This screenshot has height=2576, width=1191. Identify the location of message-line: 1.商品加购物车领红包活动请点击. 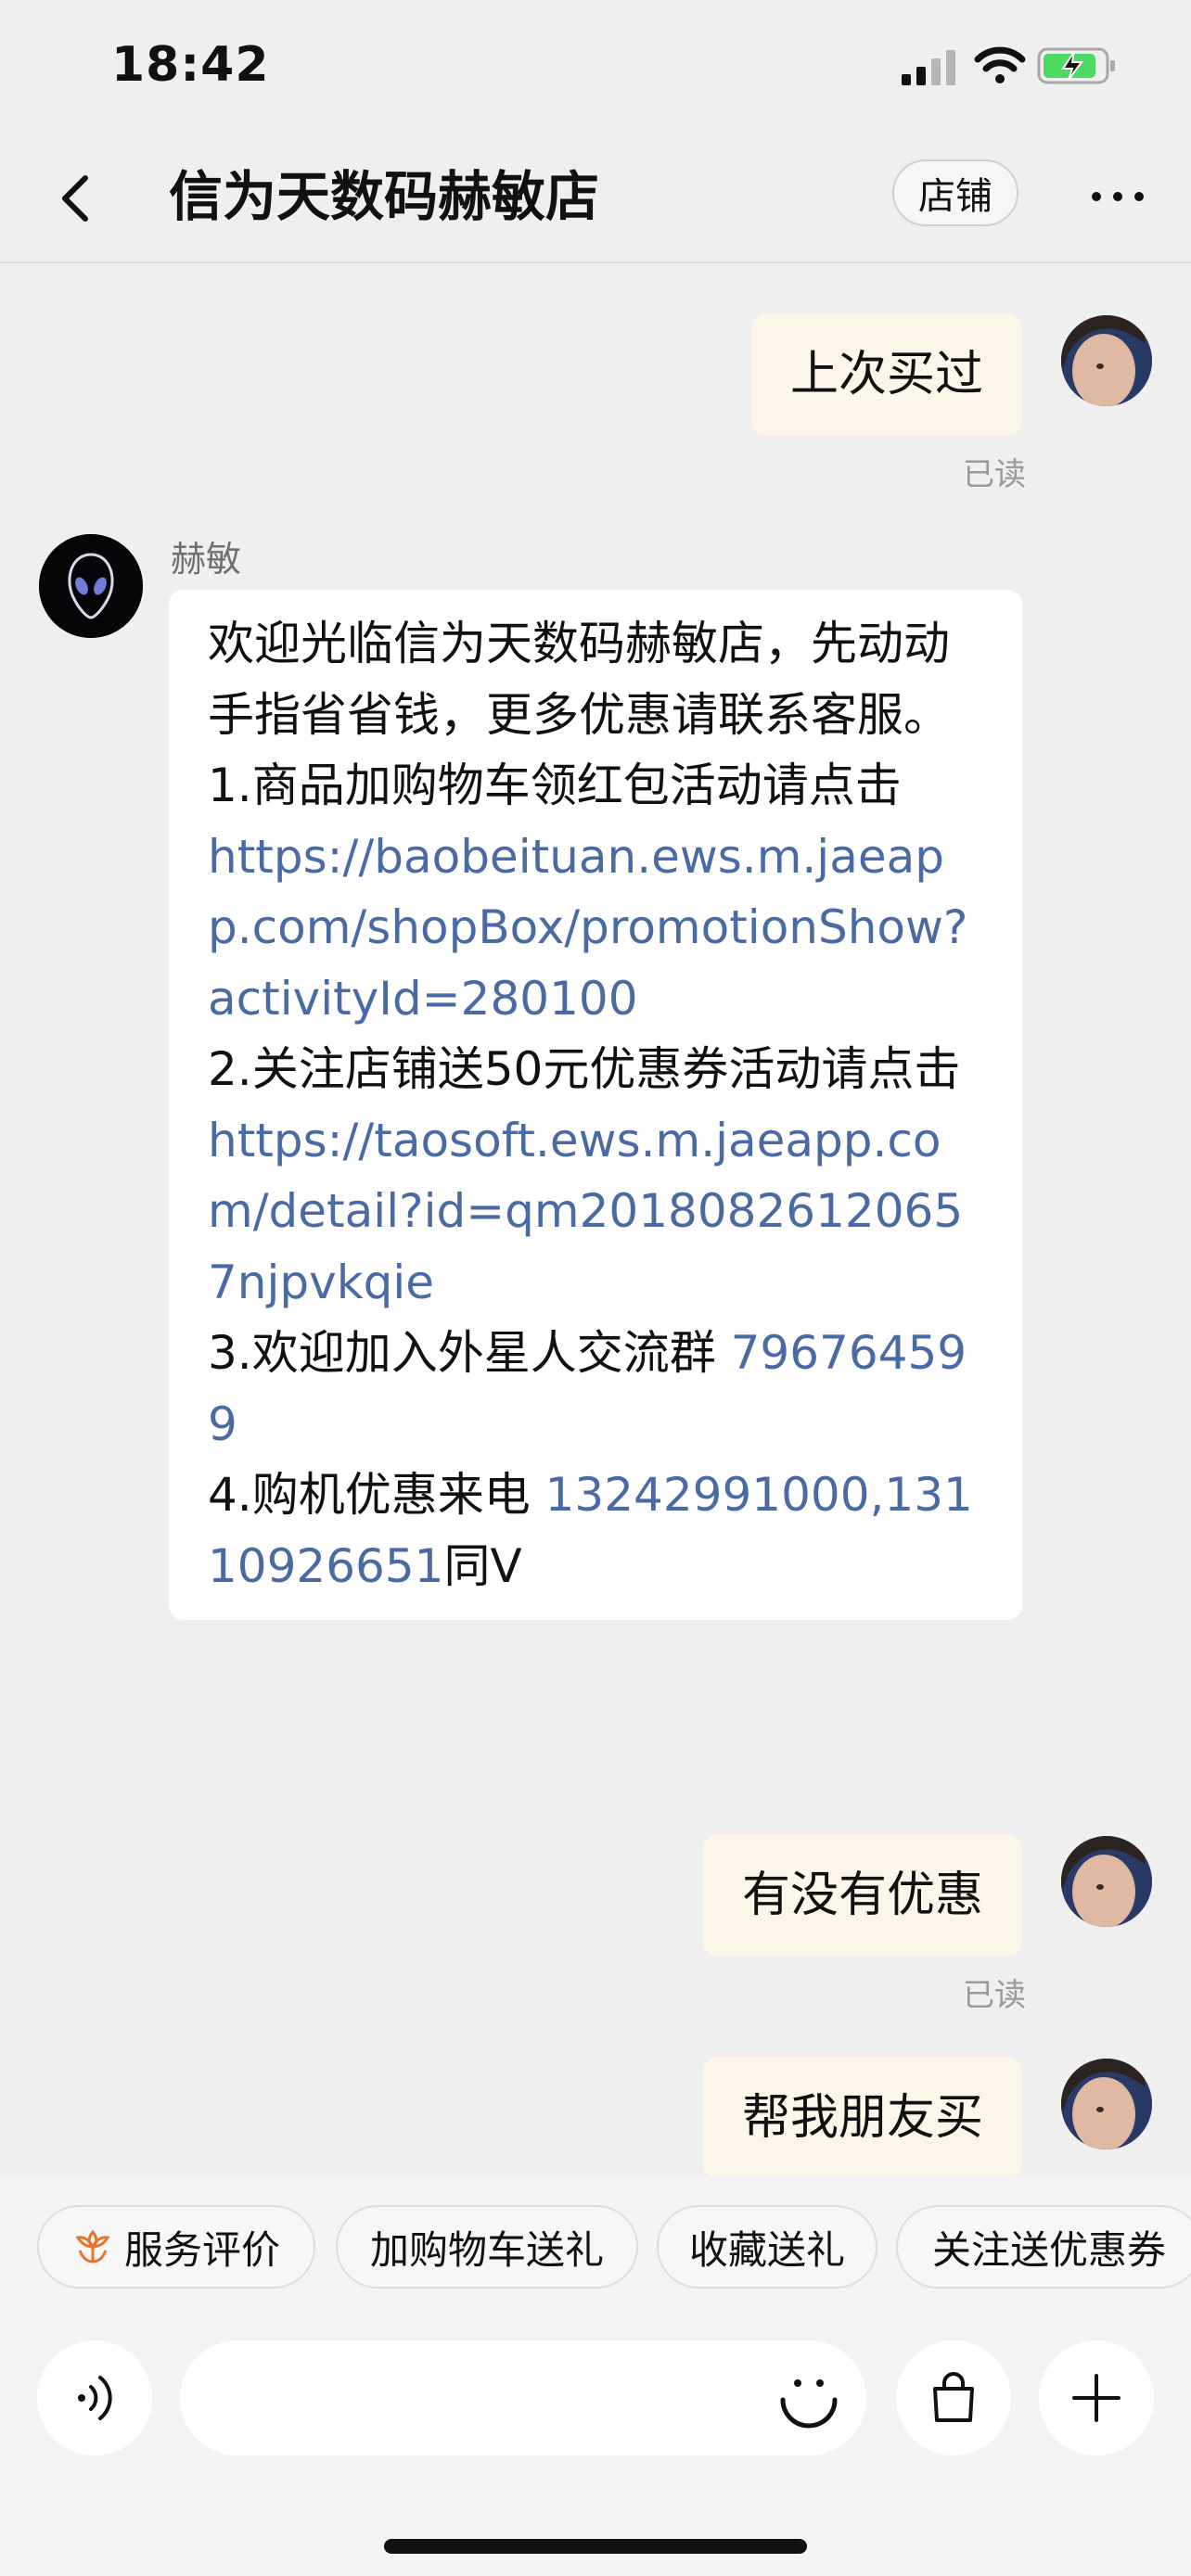
(555, 786).